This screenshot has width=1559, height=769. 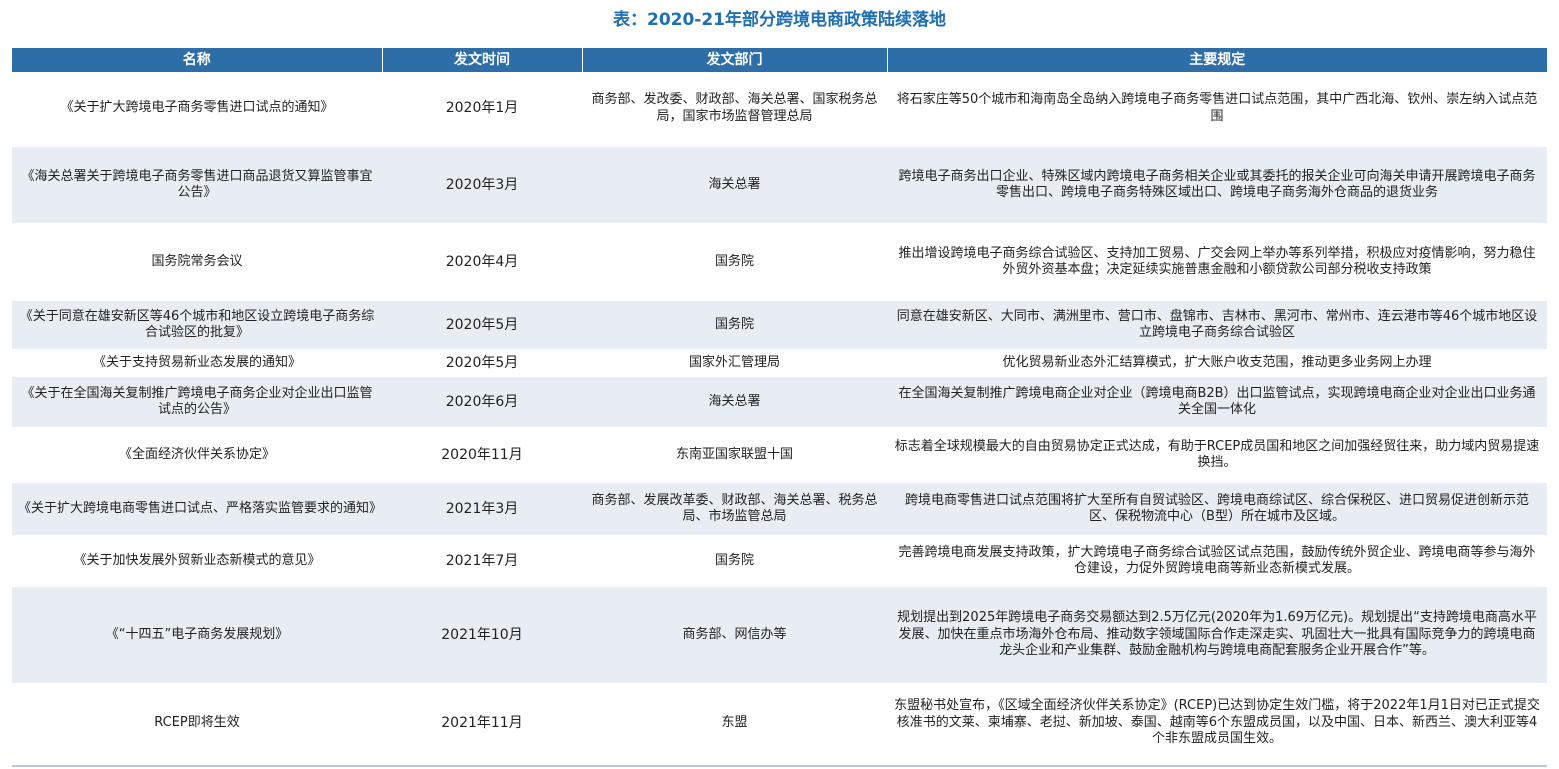 What do you see at coordinates (197, 723) in the screenshot?
I see `policy-name-cell: RCEP即将生效` at bounding box center [197, 723].